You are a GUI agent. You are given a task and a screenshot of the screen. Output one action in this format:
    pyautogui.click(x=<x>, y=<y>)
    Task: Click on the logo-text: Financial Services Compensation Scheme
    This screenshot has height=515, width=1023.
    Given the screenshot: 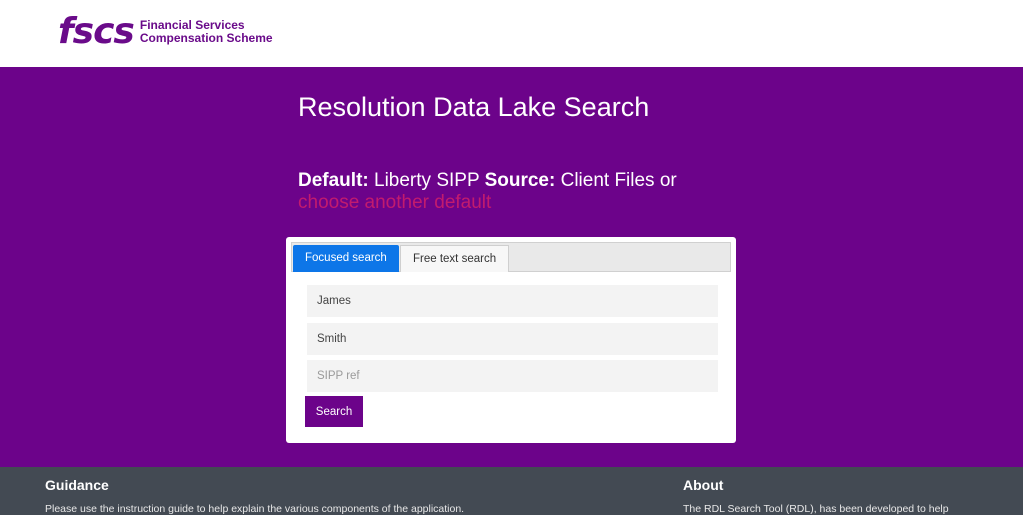 What is the action you would take?
    pyautogui.click(x=206, y=32)
    